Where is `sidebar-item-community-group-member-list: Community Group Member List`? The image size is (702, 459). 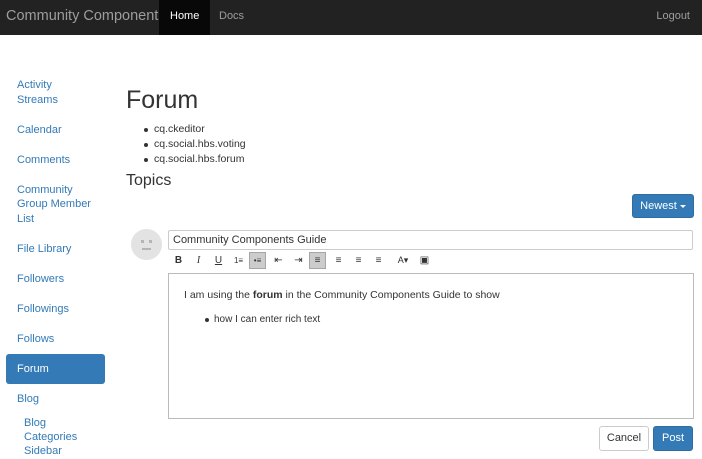 sidebar-item-community-group-member-list: Community Group Member List is located at coordinates (55, 204).